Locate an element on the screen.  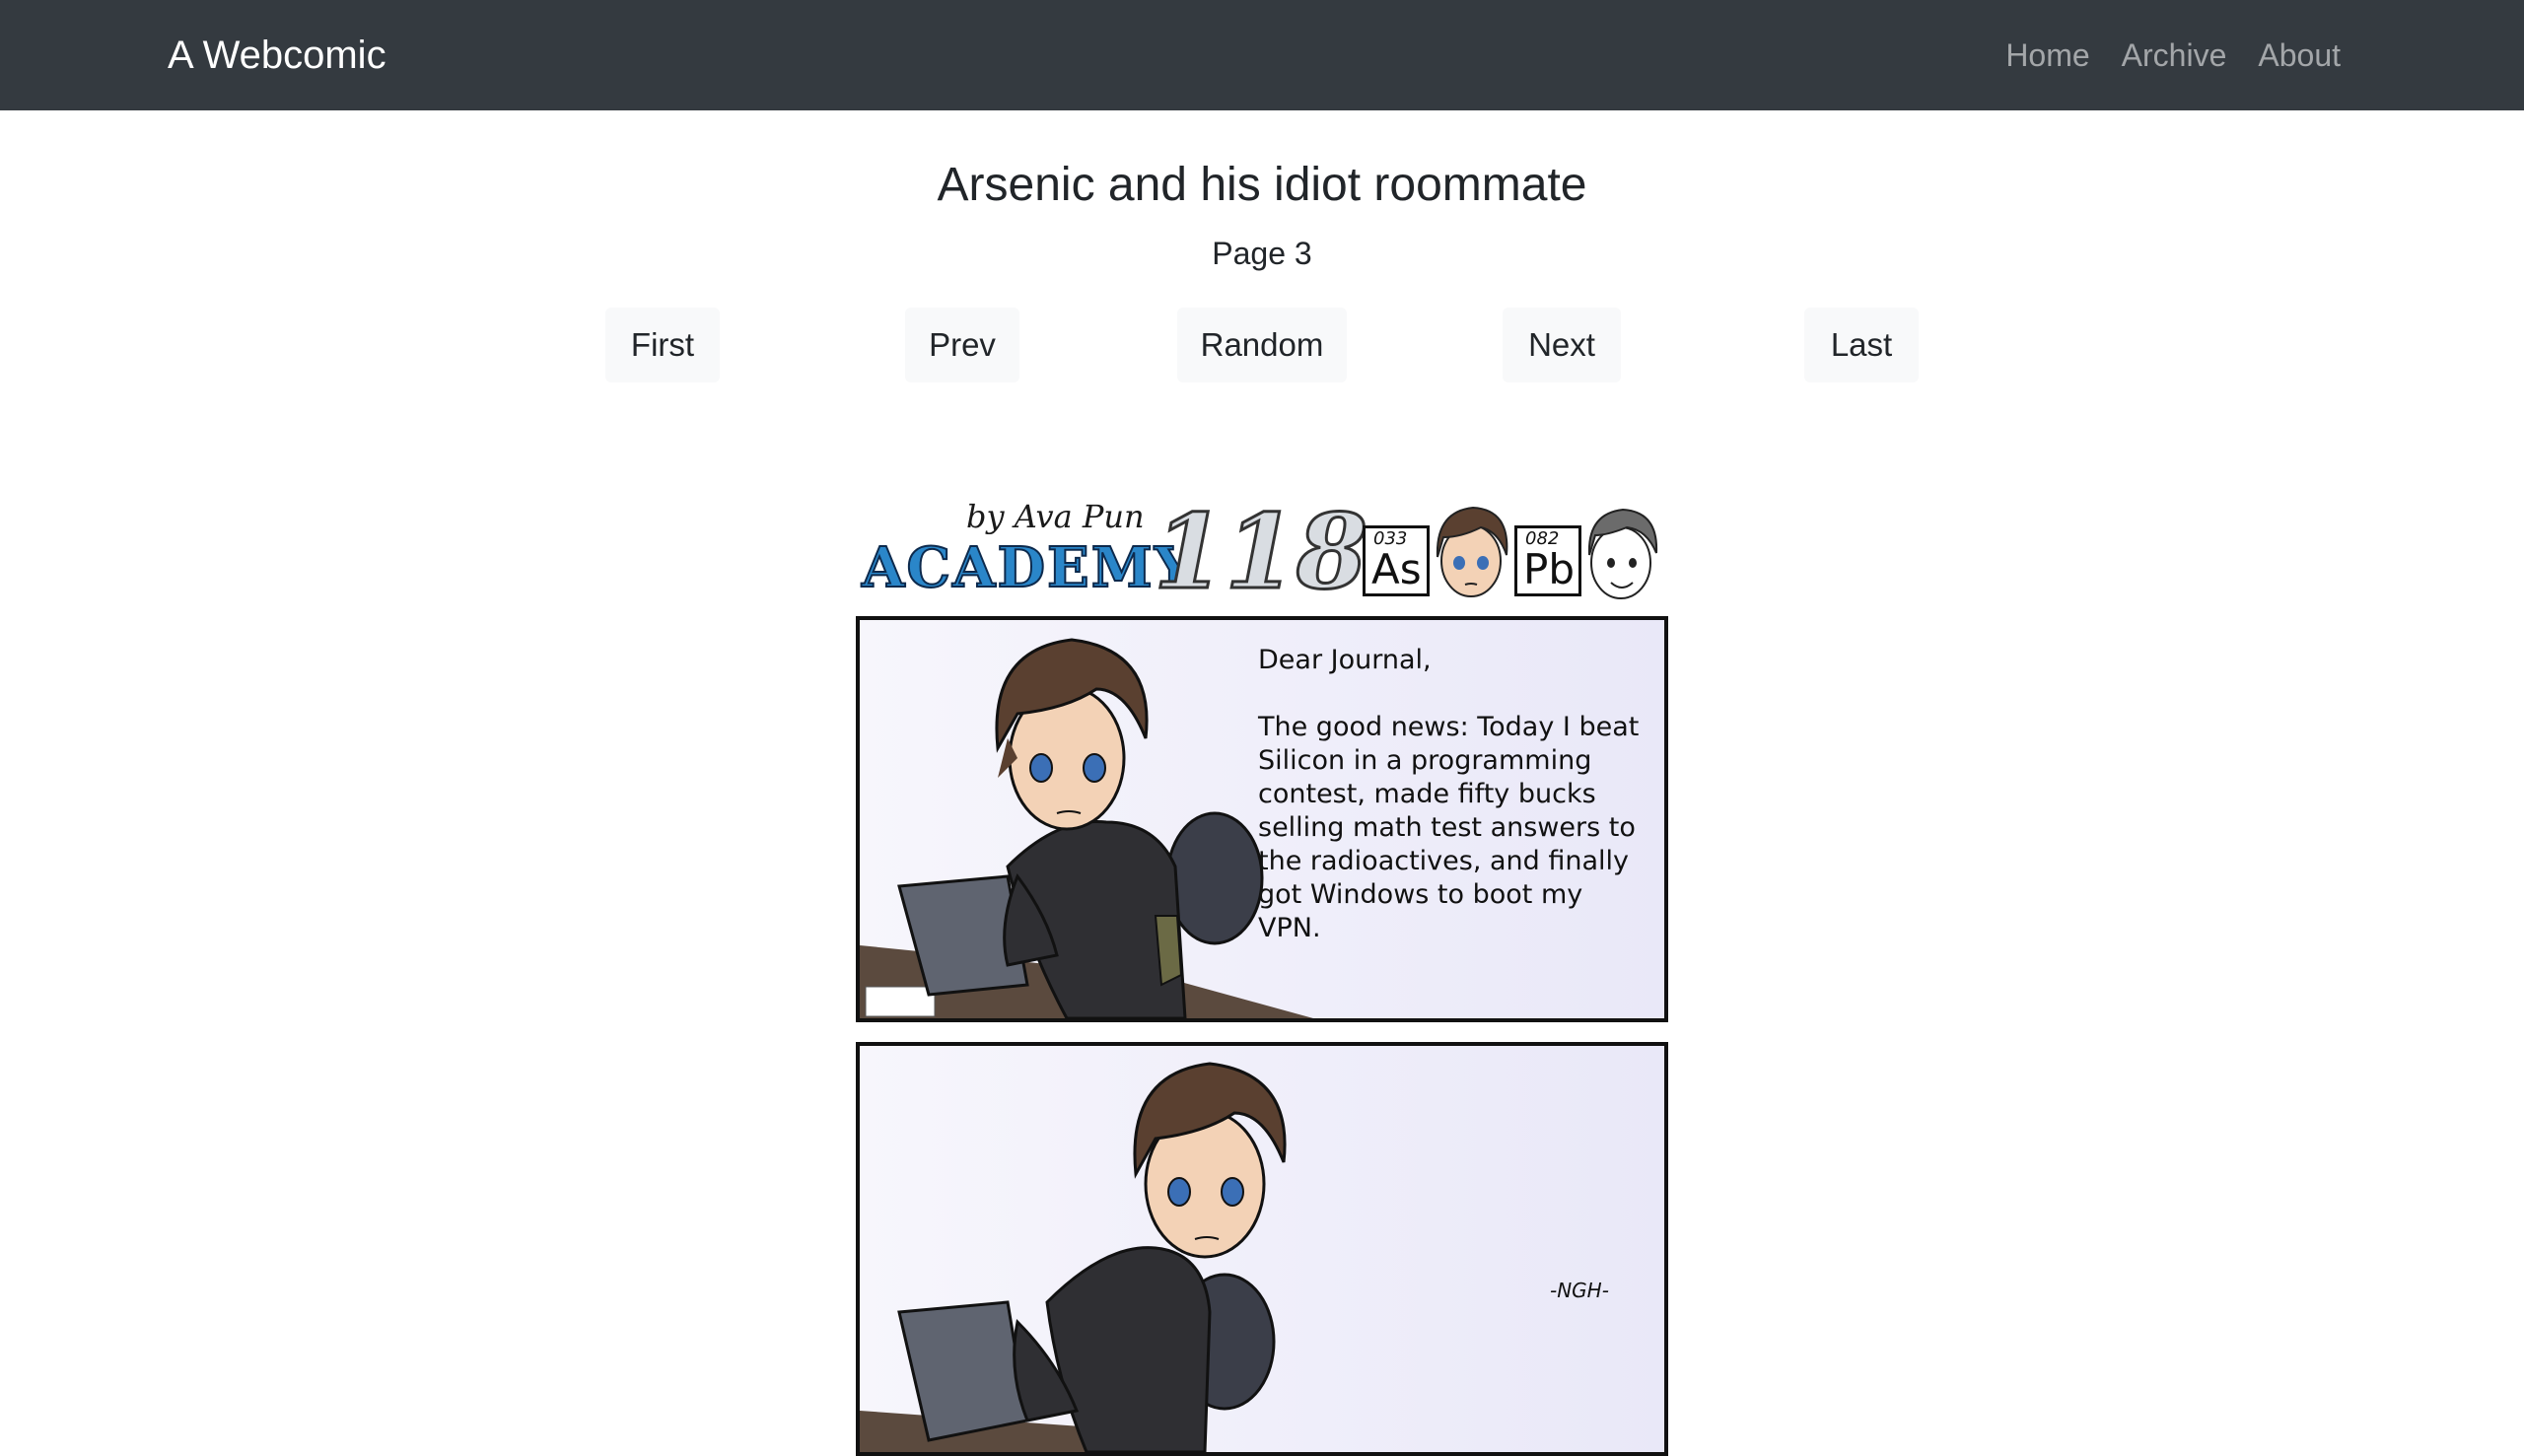
nav-links: Home Archive About is located at coordinates (2173, 55).